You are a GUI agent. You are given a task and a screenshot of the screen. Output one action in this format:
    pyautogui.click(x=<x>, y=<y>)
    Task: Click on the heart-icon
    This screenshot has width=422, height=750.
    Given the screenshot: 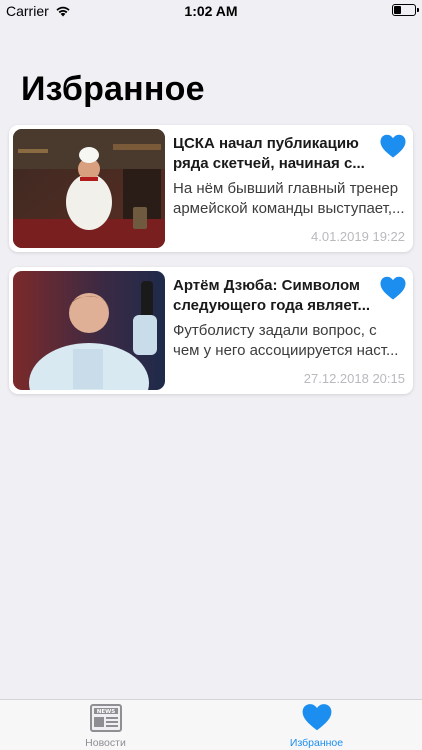 What is the action you would take?
    pyautogui.click(x=316, y=717)
    